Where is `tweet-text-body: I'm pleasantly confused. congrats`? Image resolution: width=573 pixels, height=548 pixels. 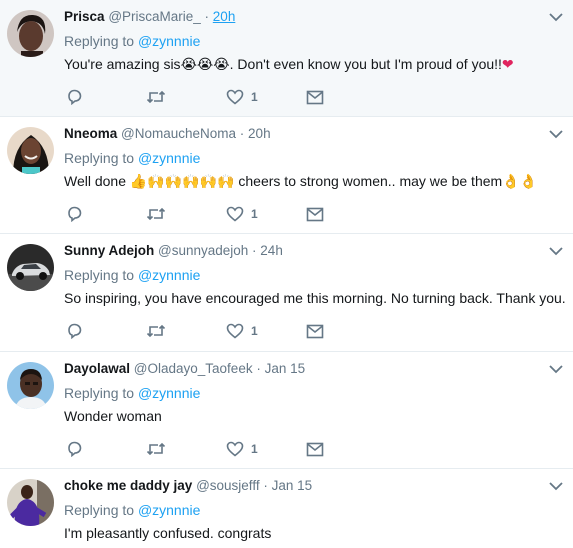
tweet-text-body: I'm pleasantly confused. congrats is located at coordinates (168, 533).